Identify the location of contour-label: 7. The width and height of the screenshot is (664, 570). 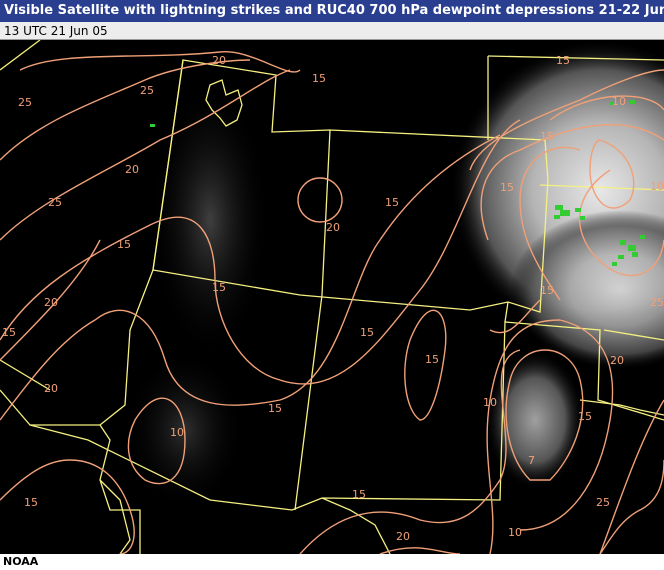
(531, 460).